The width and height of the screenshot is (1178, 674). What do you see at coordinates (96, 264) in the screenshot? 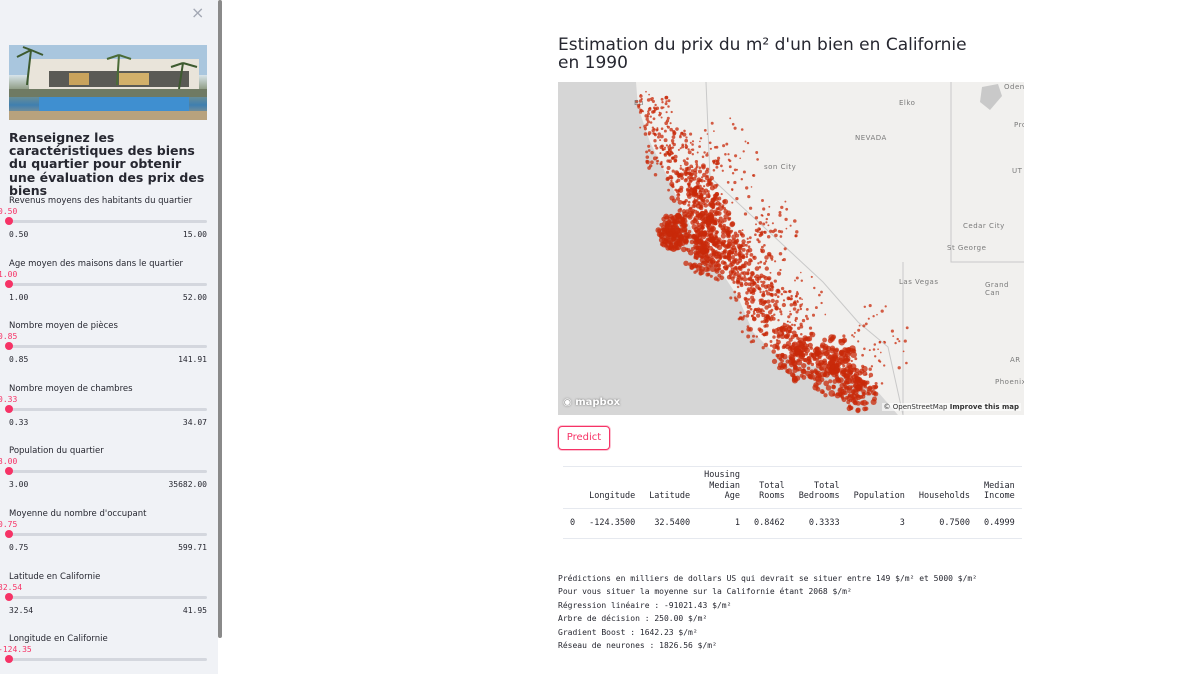
I see `slider-label: Age moyen des maisons dans le quartier` at bounding box center [96, 264].